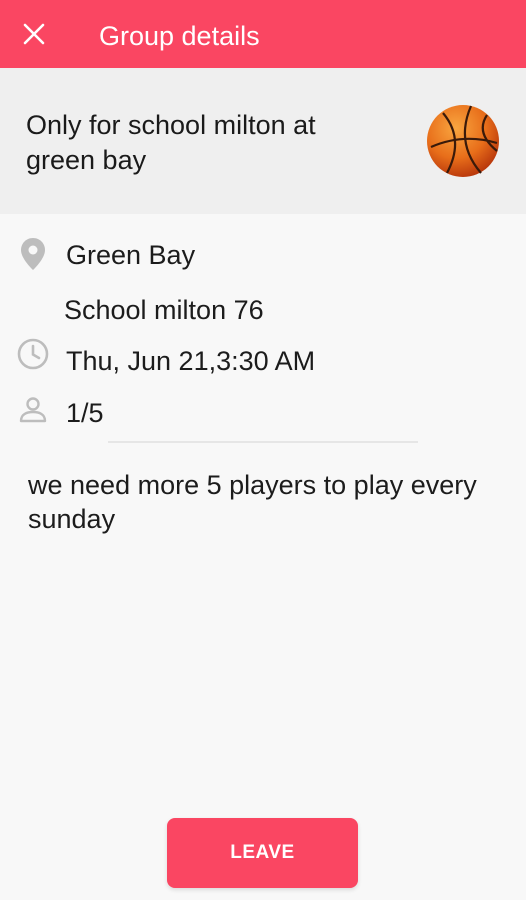  I want to click on location-address: School milton 76, so click(164, 310).